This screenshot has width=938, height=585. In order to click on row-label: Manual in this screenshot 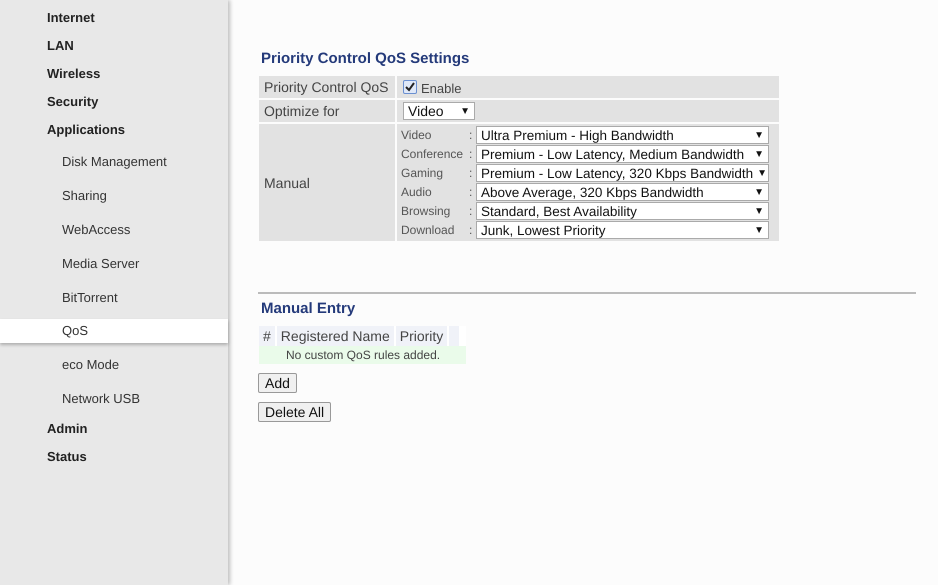, I will do `click(327, 182)`.